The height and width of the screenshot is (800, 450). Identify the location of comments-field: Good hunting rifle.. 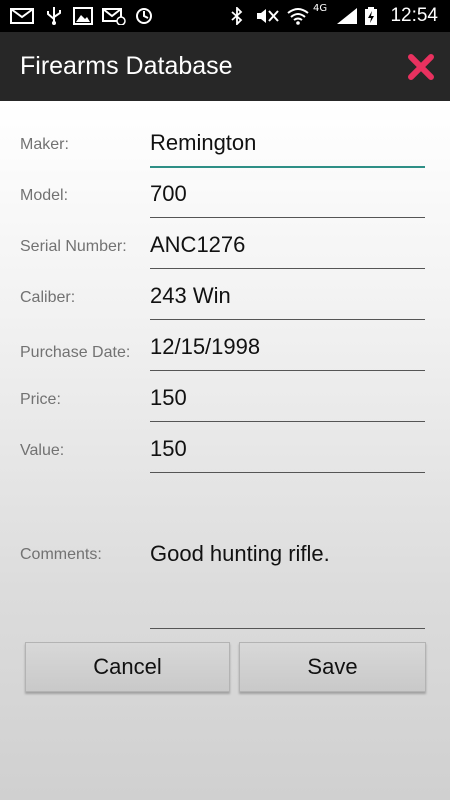
(287, 583).